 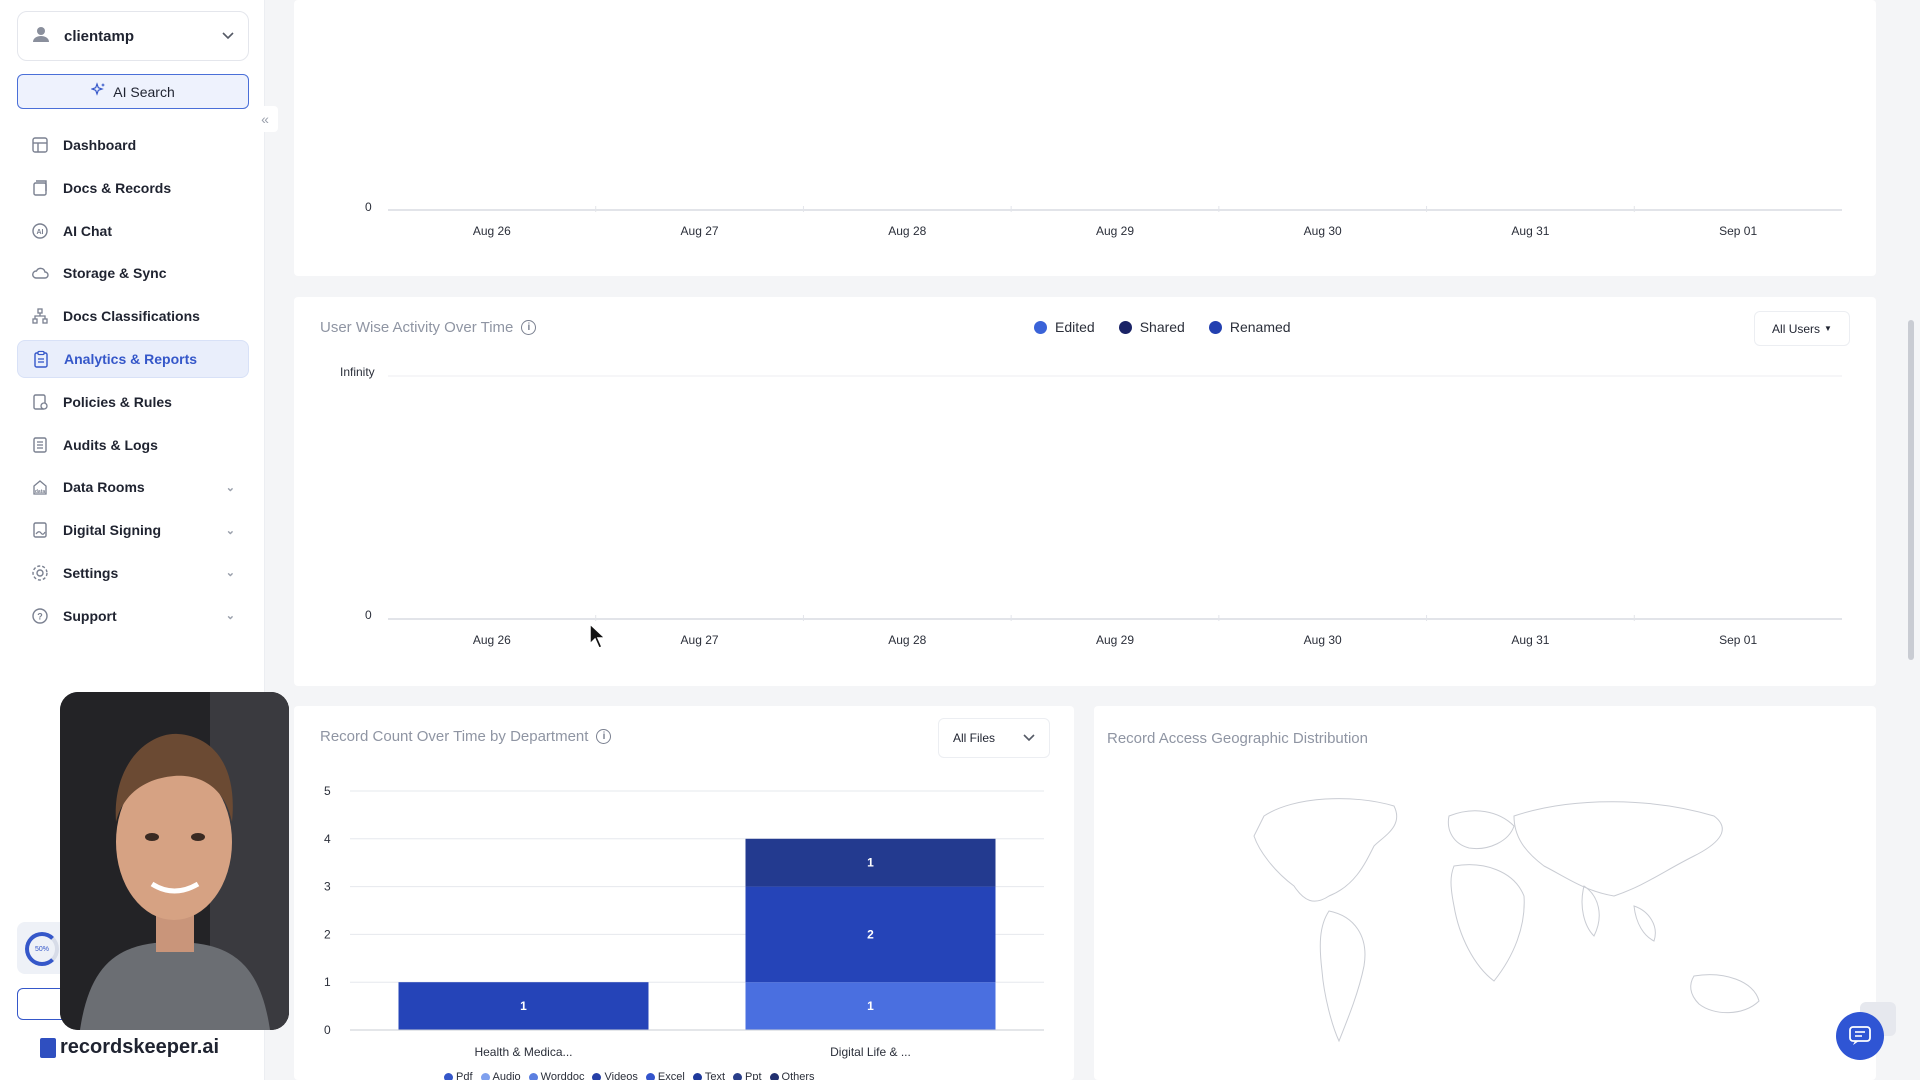 What do you see at coordinates (100, 145) in the screenshot?
I see `sidebar-item-label: Dashboard` at bounding box center [100, 145].